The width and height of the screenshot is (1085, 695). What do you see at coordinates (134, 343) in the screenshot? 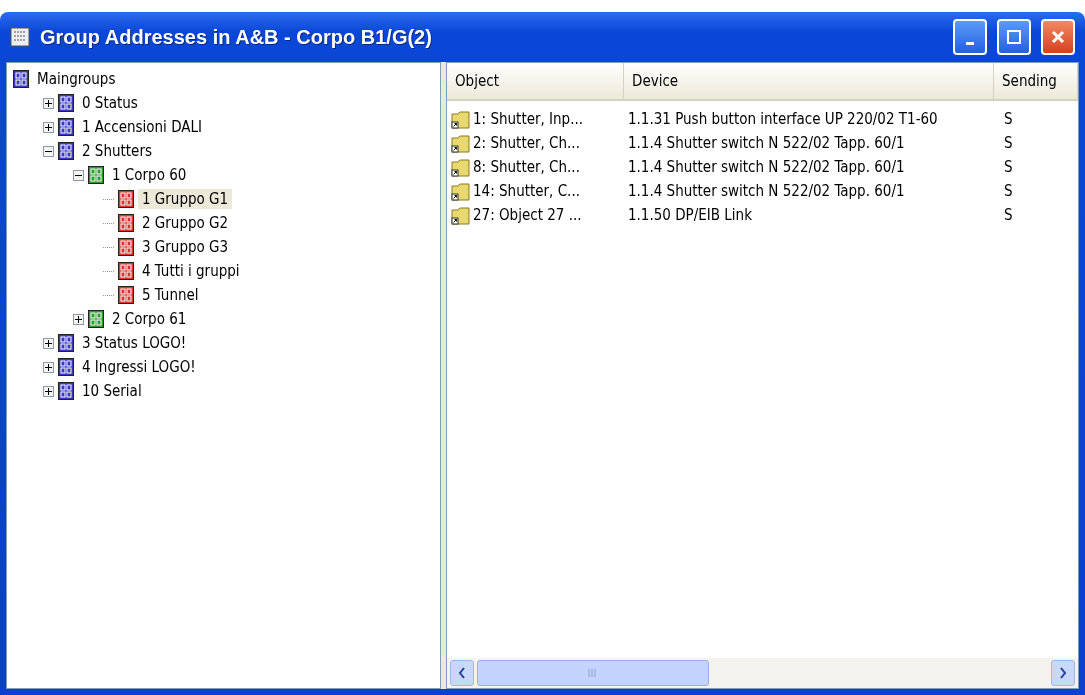
I see `tree-item: 3 Status LOGO!` at bounding box center [134, 343].